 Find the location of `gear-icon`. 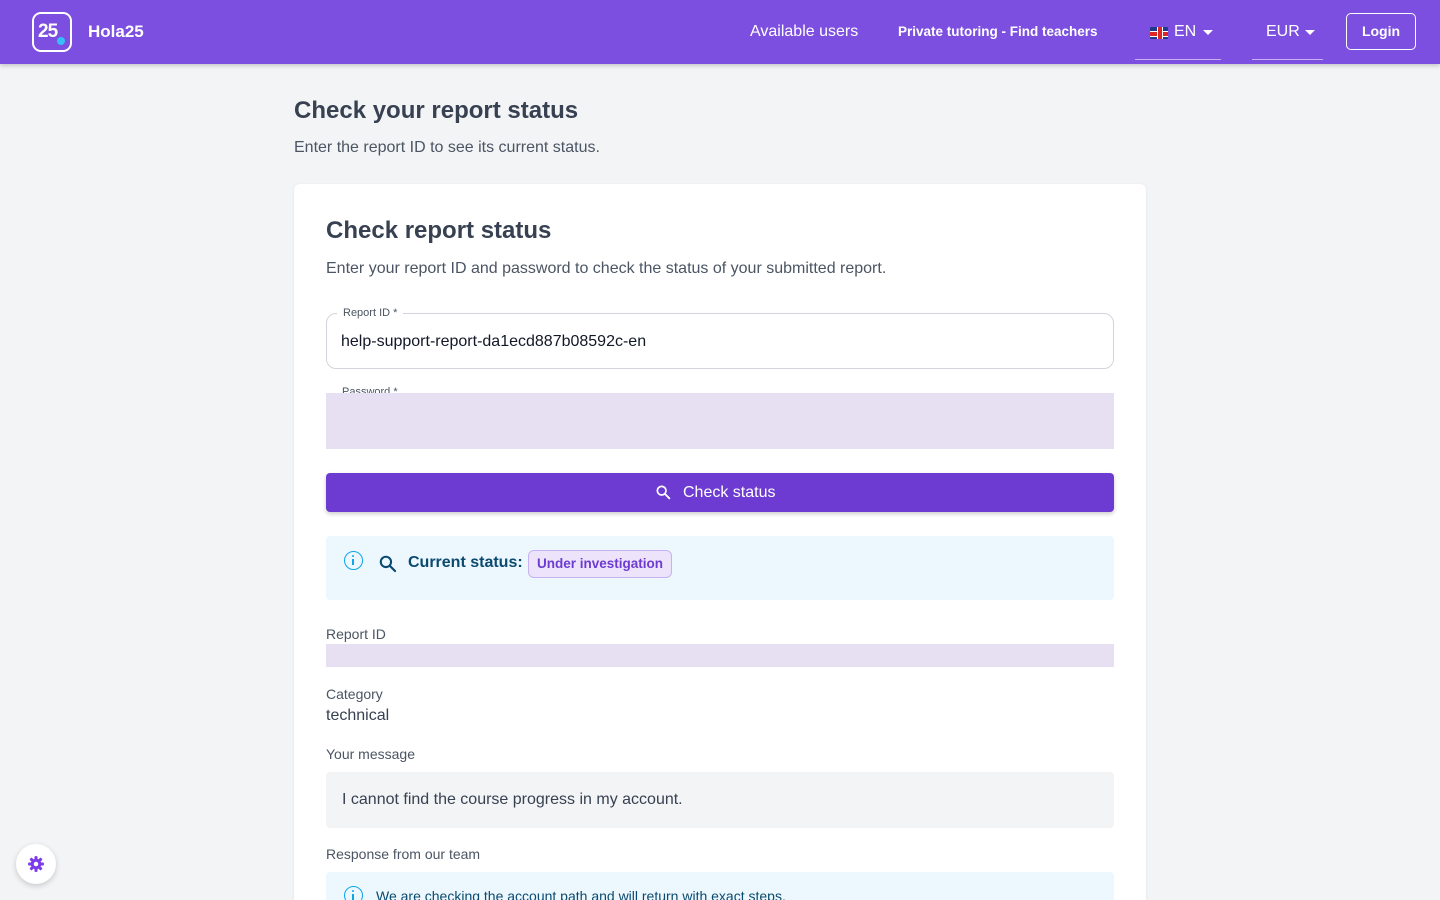

gear-icon is located at coordinates (36, 864).